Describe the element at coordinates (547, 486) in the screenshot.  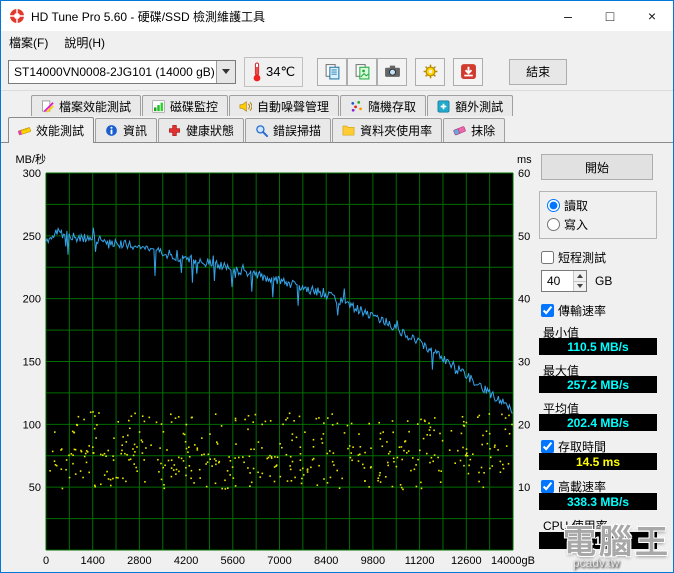
I see `burst-rate-checkbox-input` at that location.